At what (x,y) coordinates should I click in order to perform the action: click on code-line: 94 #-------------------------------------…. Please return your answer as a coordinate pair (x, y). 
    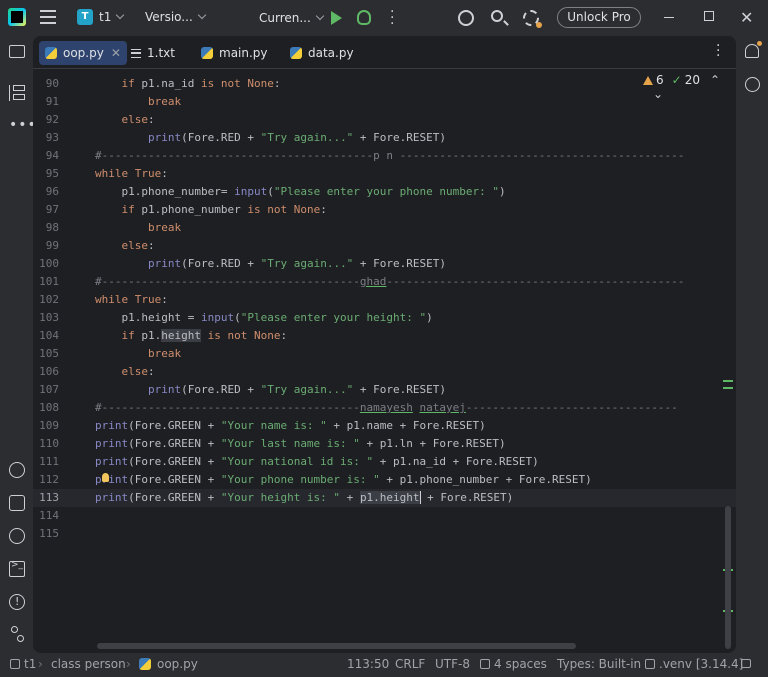
    Looking at the image, I should click on (384, 156).